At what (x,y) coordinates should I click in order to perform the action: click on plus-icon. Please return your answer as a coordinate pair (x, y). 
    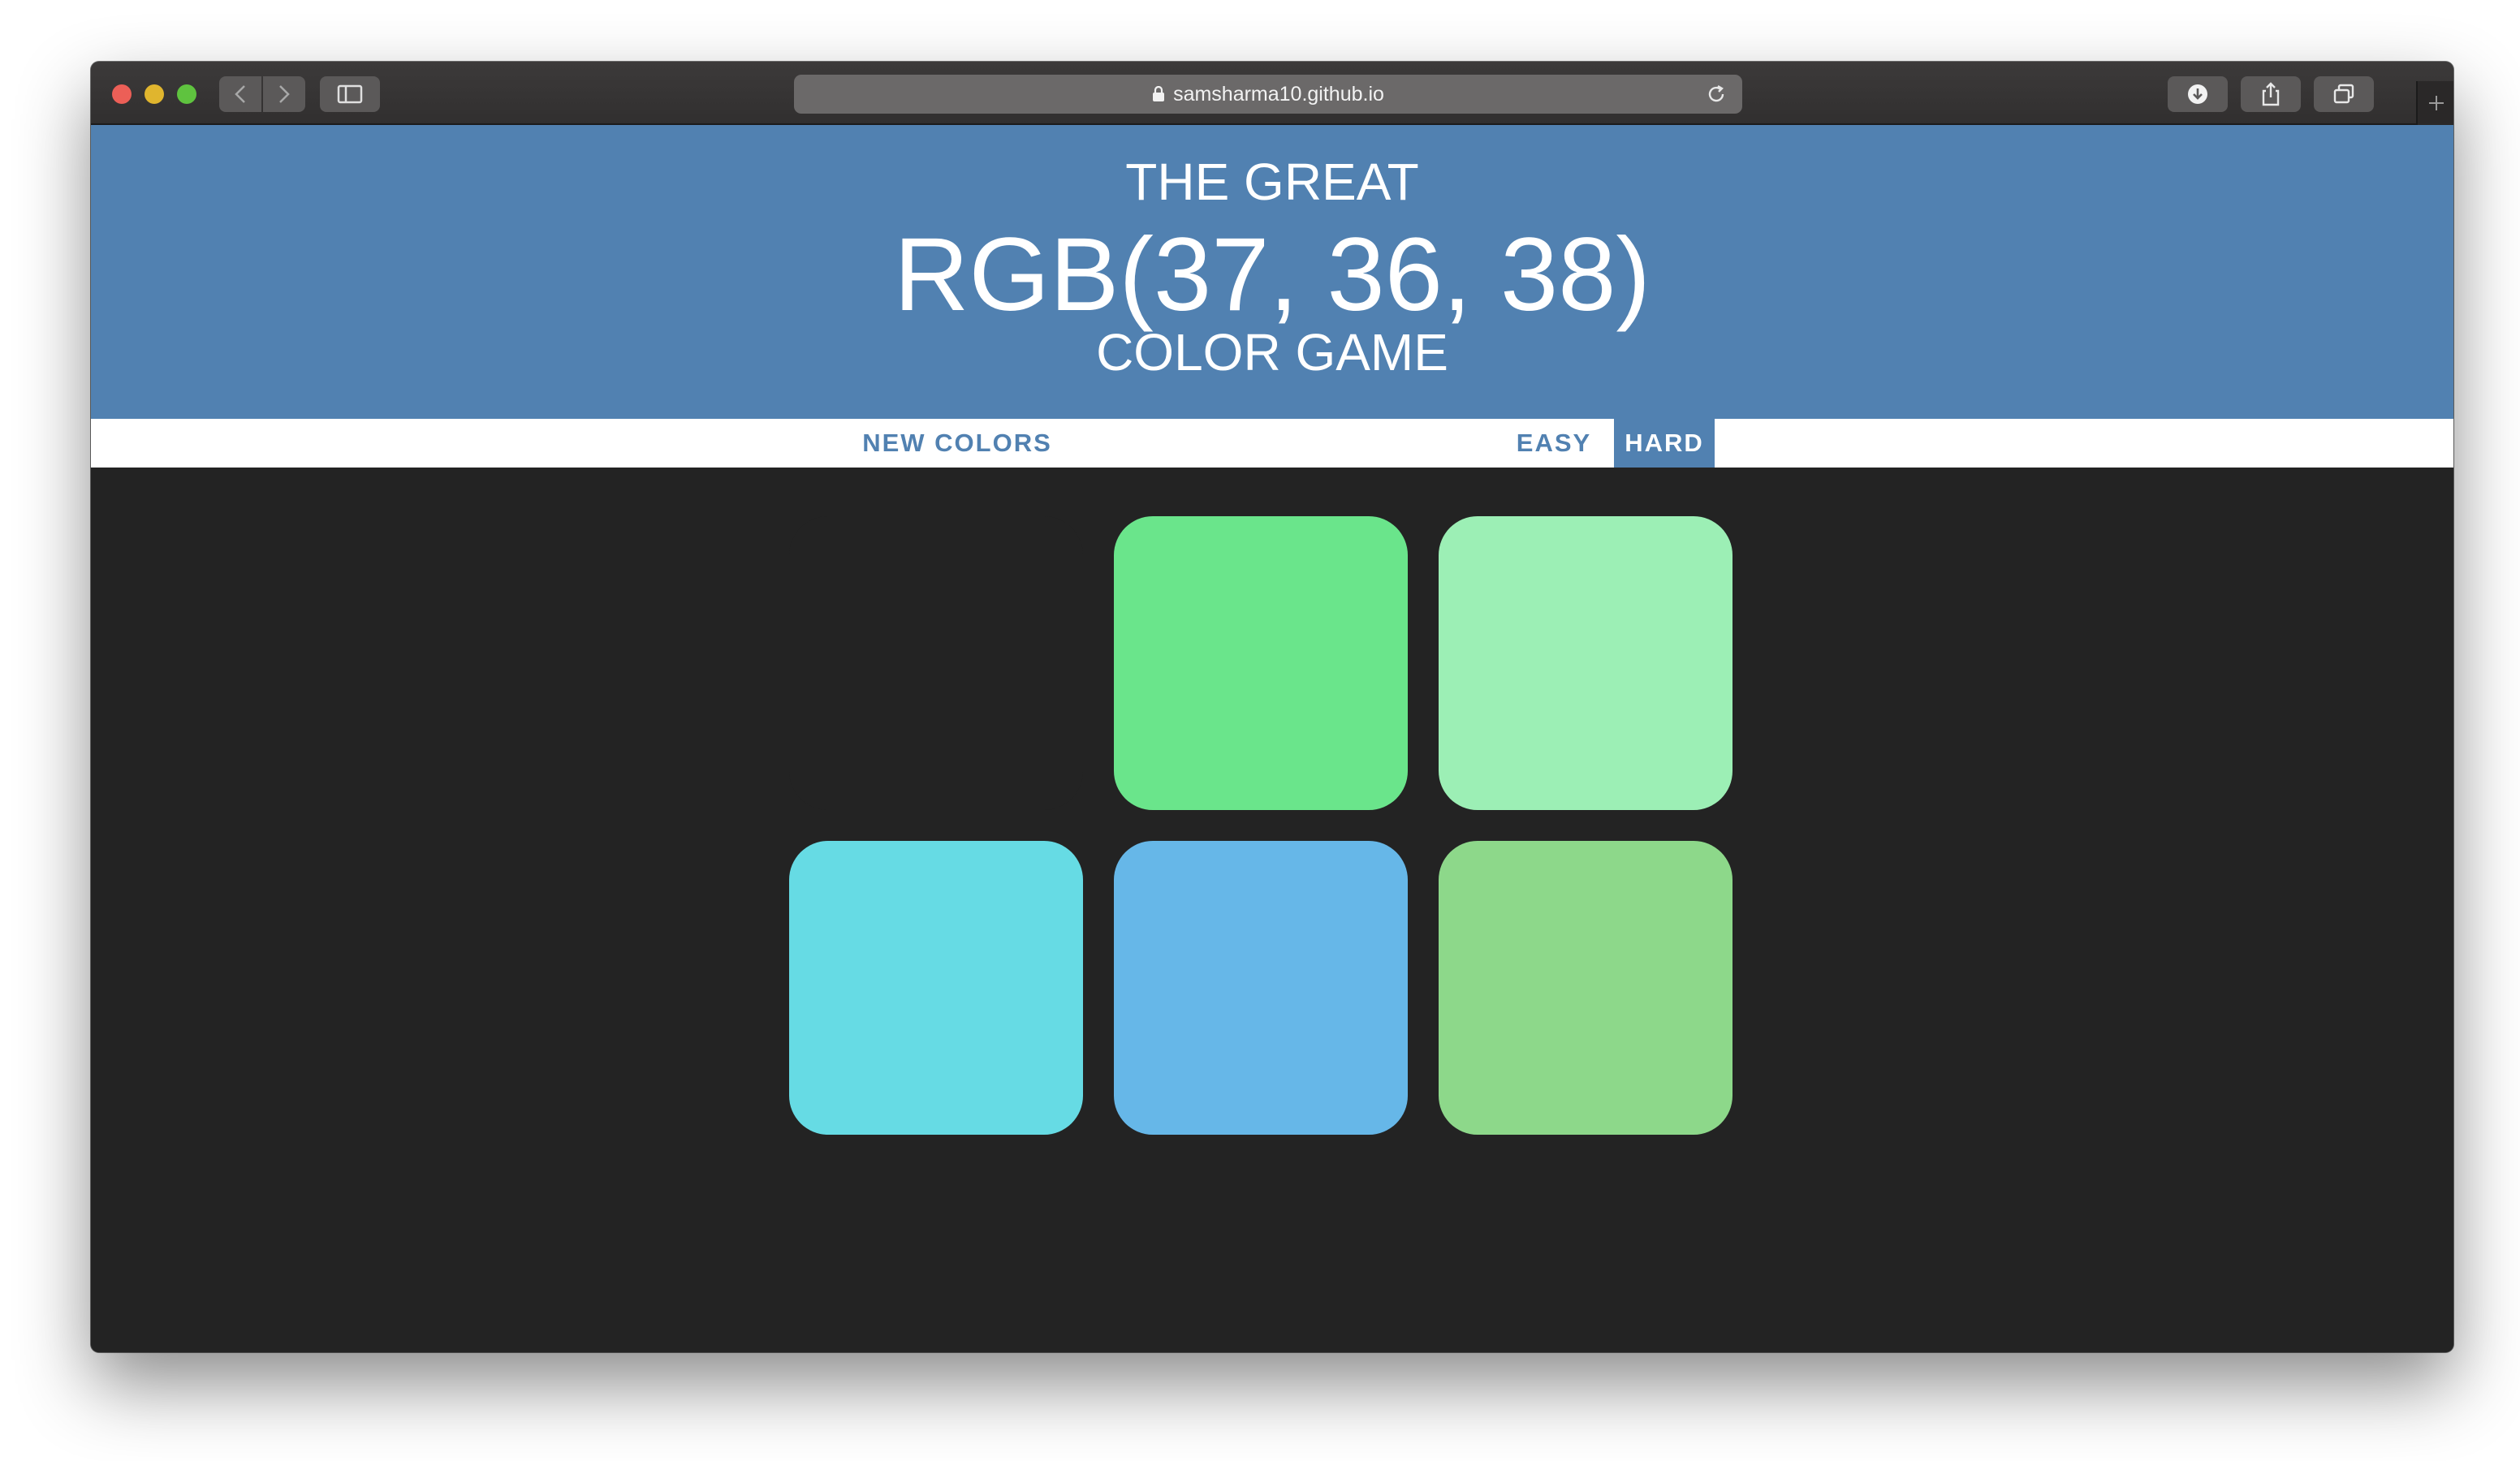
    Looking at the image, I should click on (2436, 103).